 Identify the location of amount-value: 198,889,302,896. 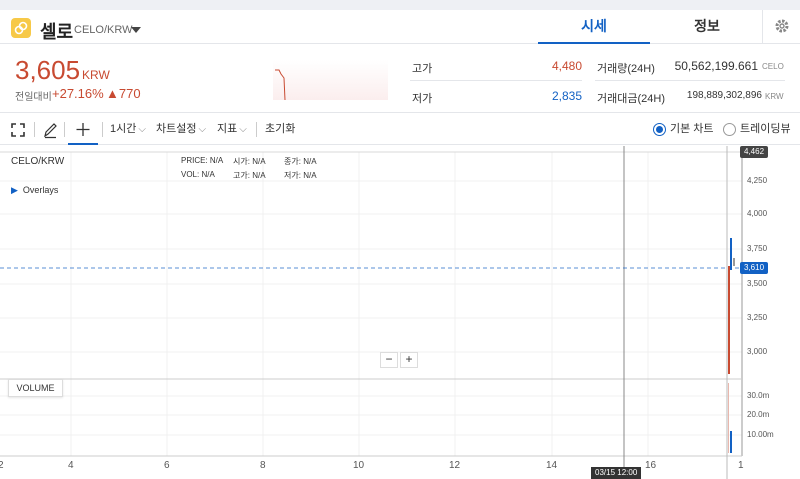
(724, 95).